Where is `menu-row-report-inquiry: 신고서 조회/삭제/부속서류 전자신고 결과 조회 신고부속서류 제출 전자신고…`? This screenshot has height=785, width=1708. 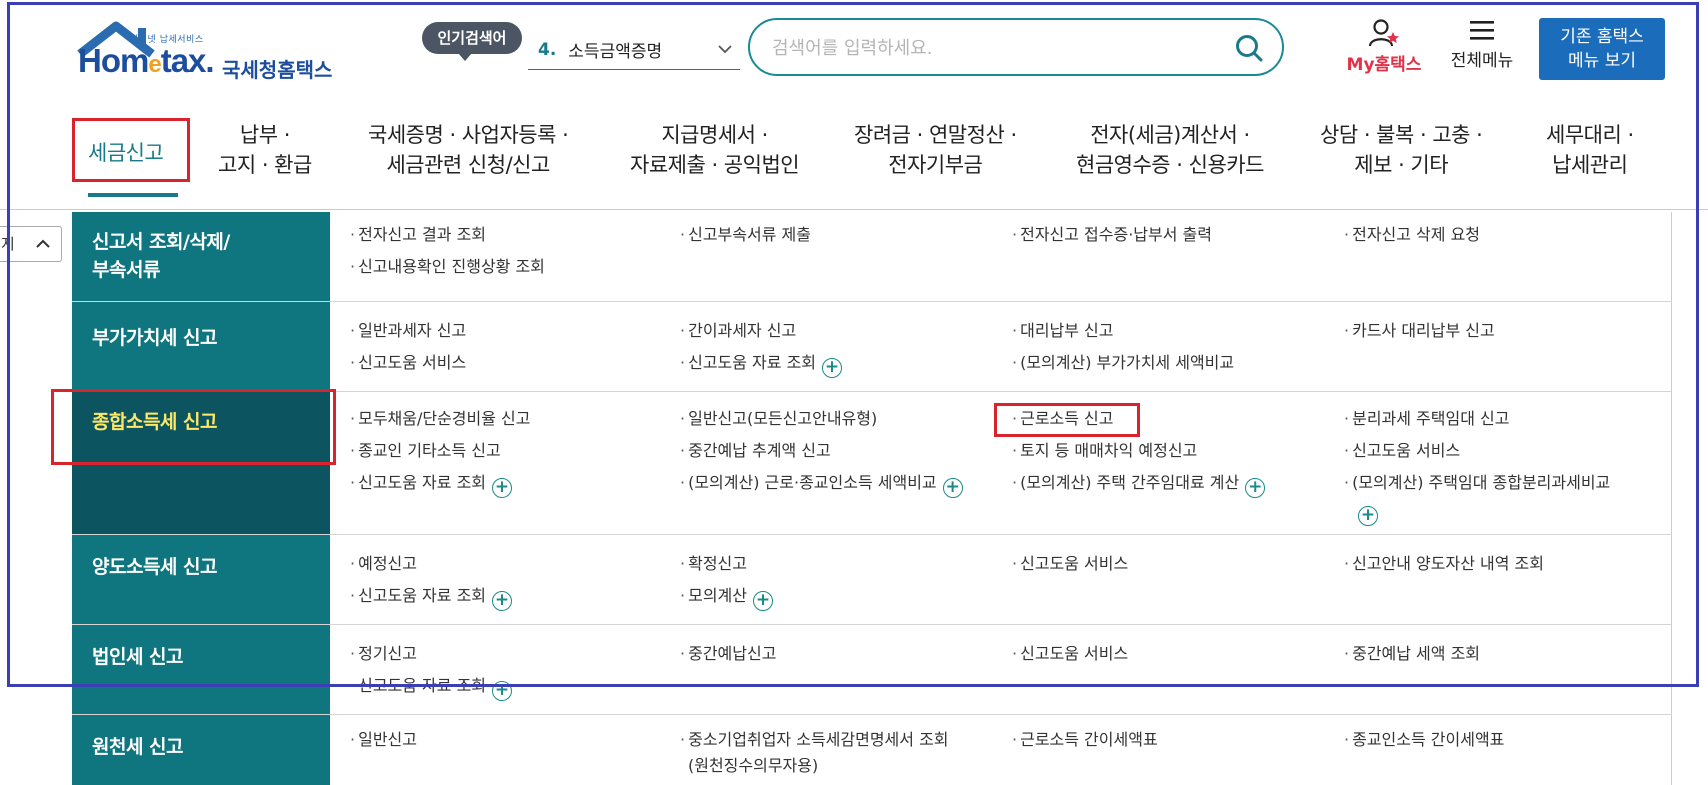
menu-row-report-inquiry: 신고서 조회/삭제/부속서류 전자신고 결과 조회 신고부속서류 제출 전자신고… is located at coordinates (872, 257).